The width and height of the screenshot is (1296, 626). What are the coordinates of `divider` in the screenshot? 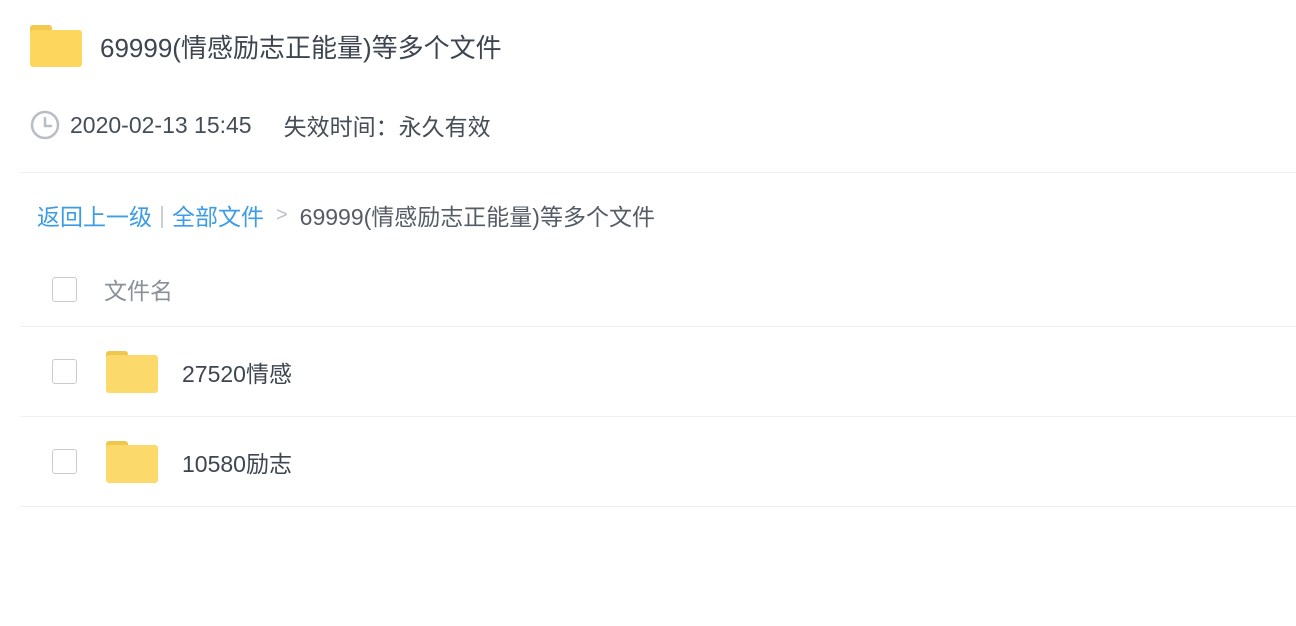 It's located at (658, 172).